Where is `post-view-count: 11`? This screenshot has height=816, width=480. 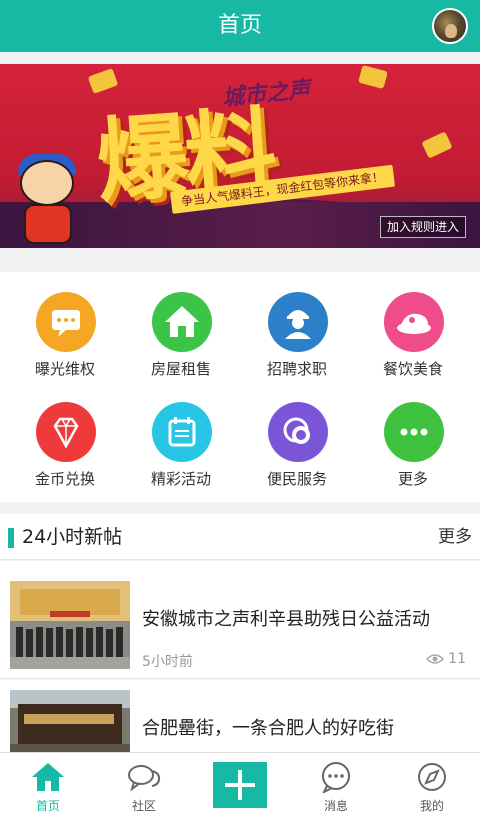 post-view-count: 11 is located at coordinates (457, 659).